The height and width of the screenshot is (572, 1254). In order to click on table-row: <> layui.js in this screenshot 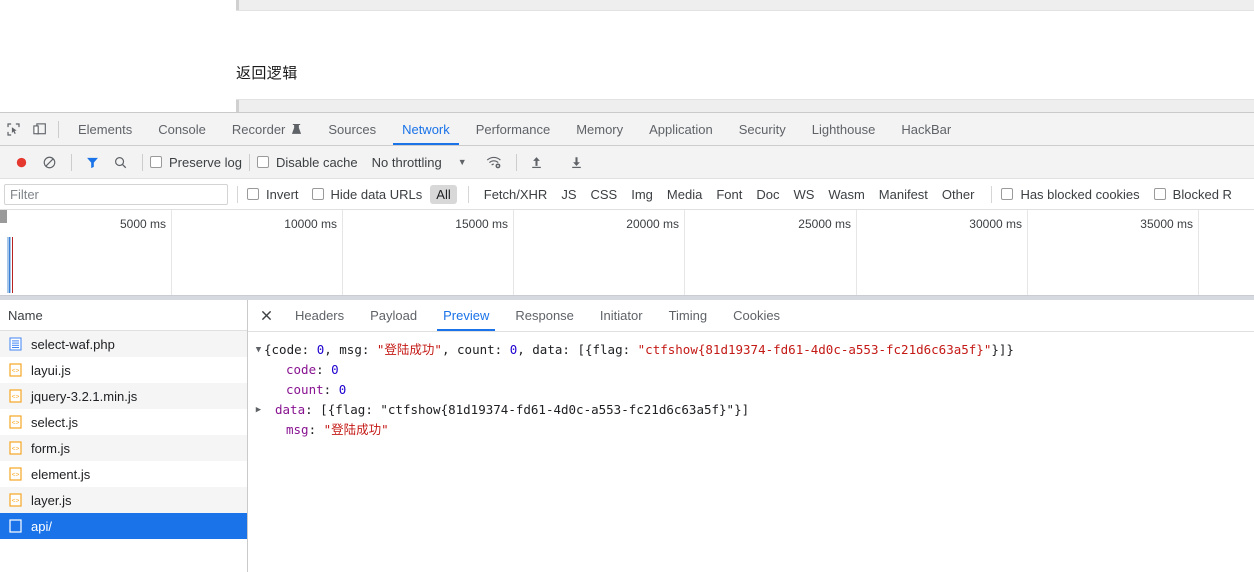, I will do `click(123, 370)`.